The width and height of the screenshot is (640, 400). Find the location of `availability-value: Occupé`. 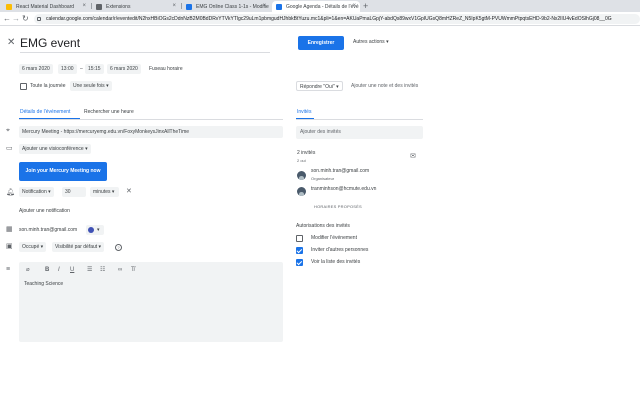

availability-value: Occupé is located at coordinates (31, 247).